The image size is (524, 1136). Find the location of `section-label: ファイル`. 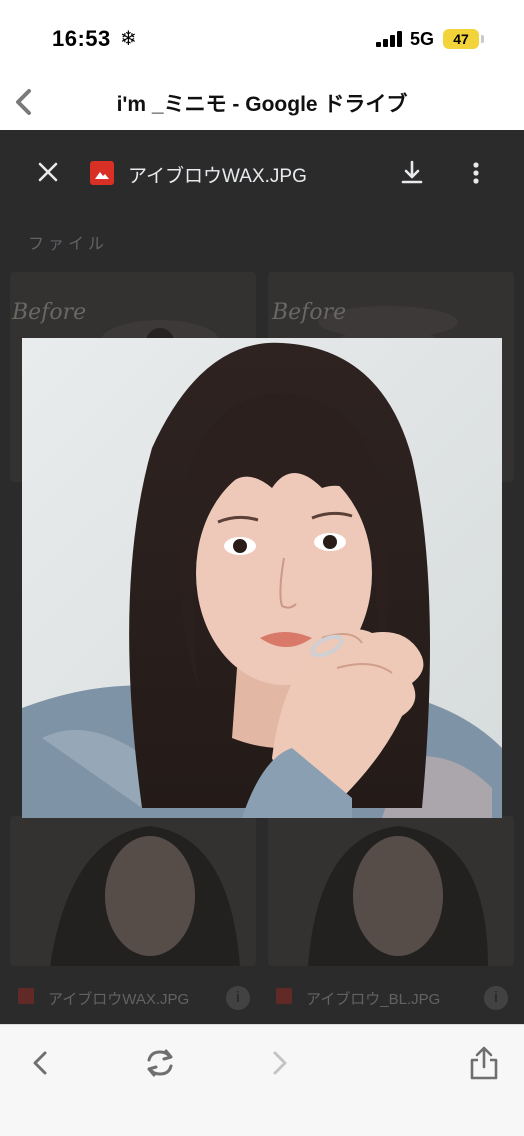

section-label: ファイル is located at coordinates (68, 244).